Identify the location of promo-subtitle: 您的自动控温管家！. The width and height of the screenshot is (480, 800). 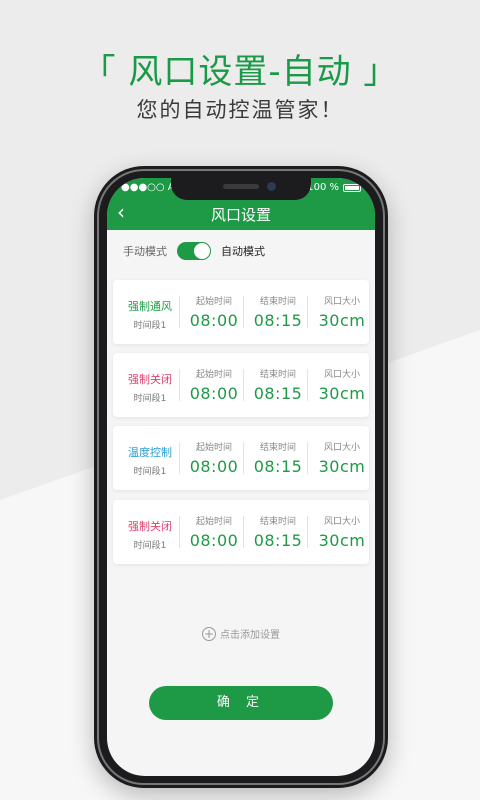
(240, 110).